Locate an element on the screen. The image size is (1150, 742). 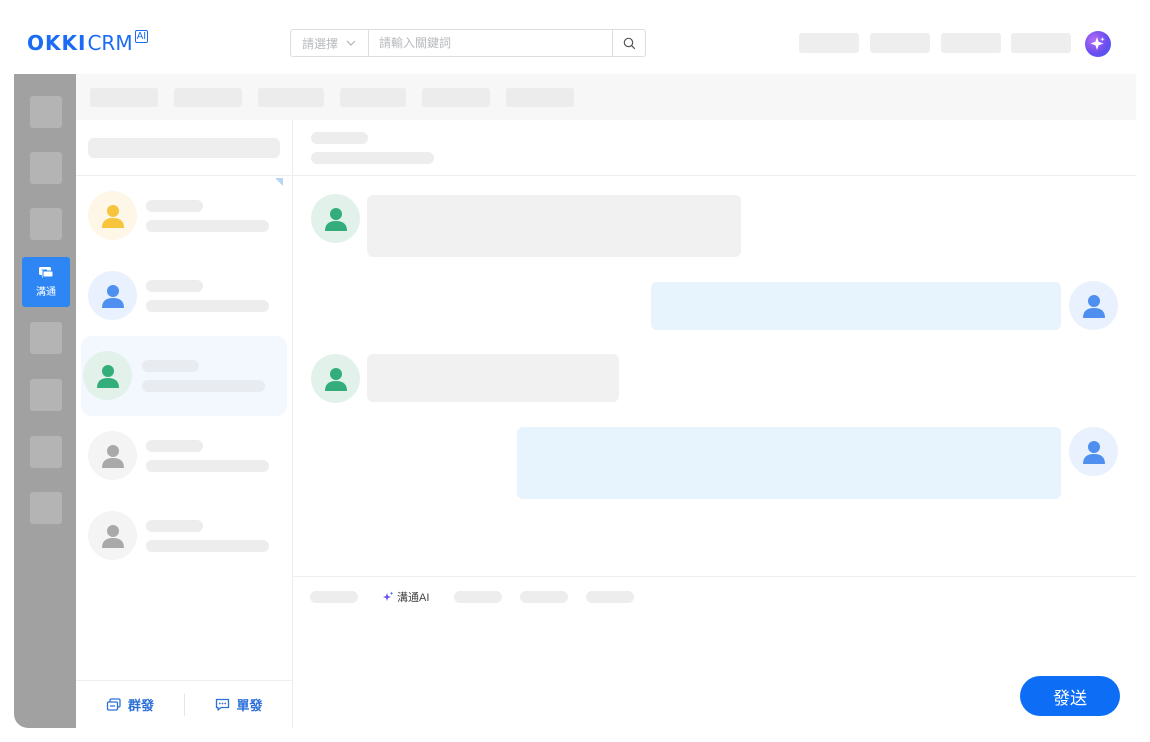
search-icon is located at coordinates (629, 43).